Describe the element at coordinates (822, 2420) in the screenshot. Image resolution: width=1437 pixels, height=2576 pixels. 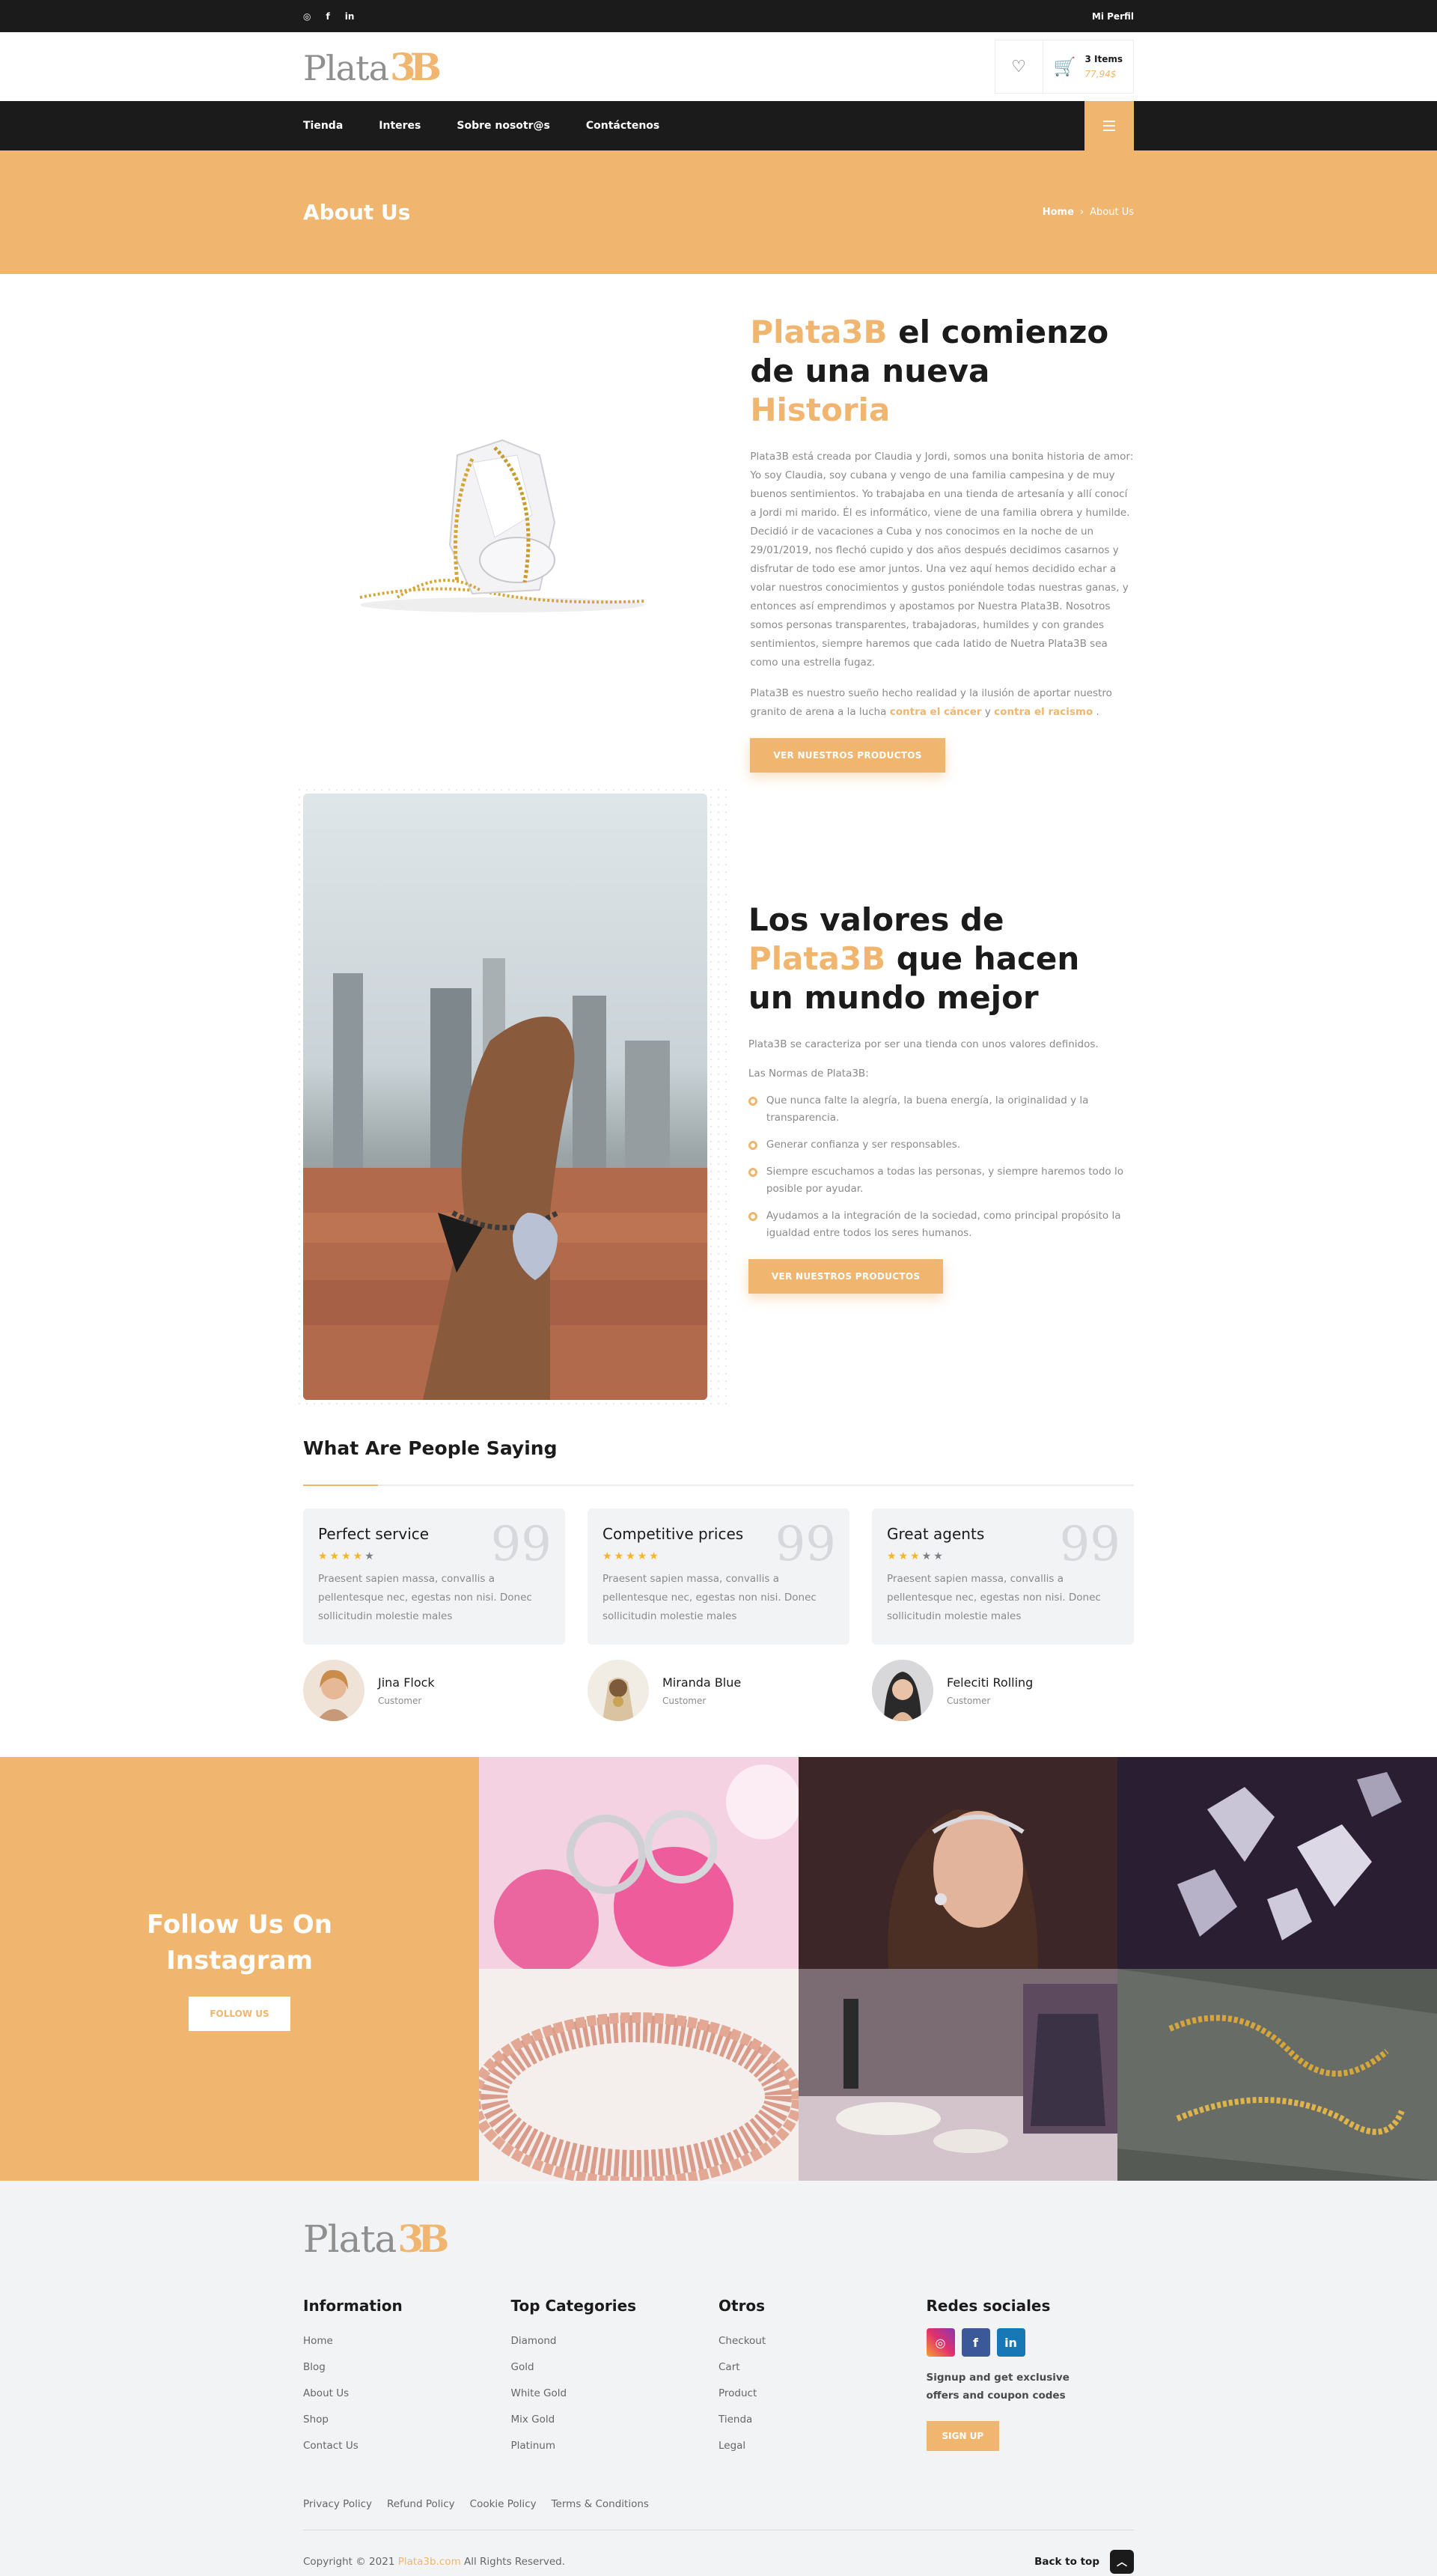
I see `footer-link: Tienda` at that location.